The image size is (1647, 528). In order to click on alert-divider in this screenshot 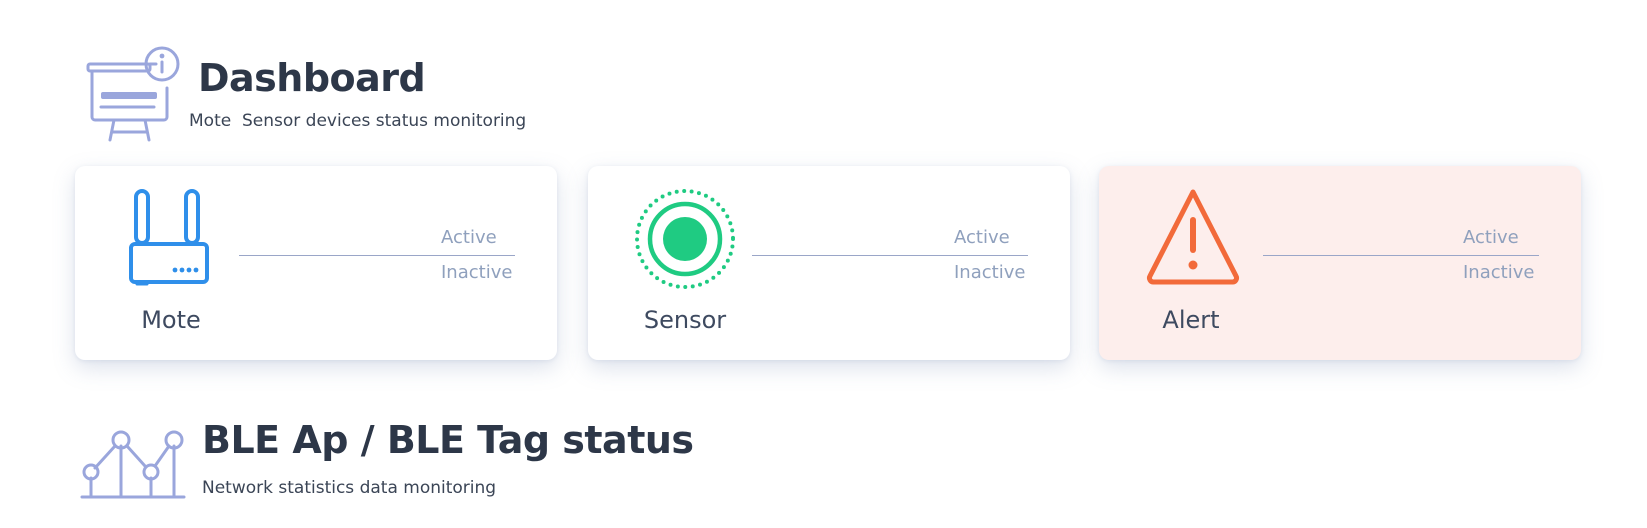, I will do `click(1401, 255)`.